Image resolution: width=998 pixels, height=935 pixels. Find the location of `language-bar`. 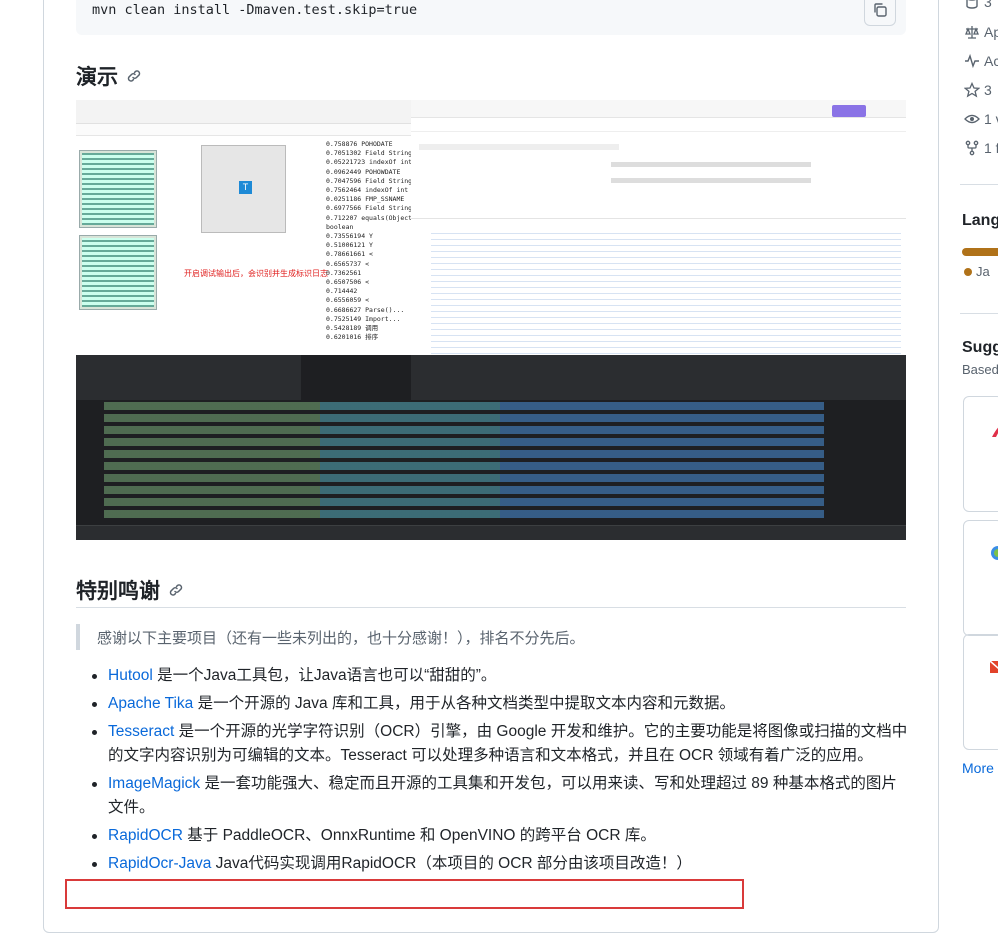

language-bar is located at coordinates (980, 252).